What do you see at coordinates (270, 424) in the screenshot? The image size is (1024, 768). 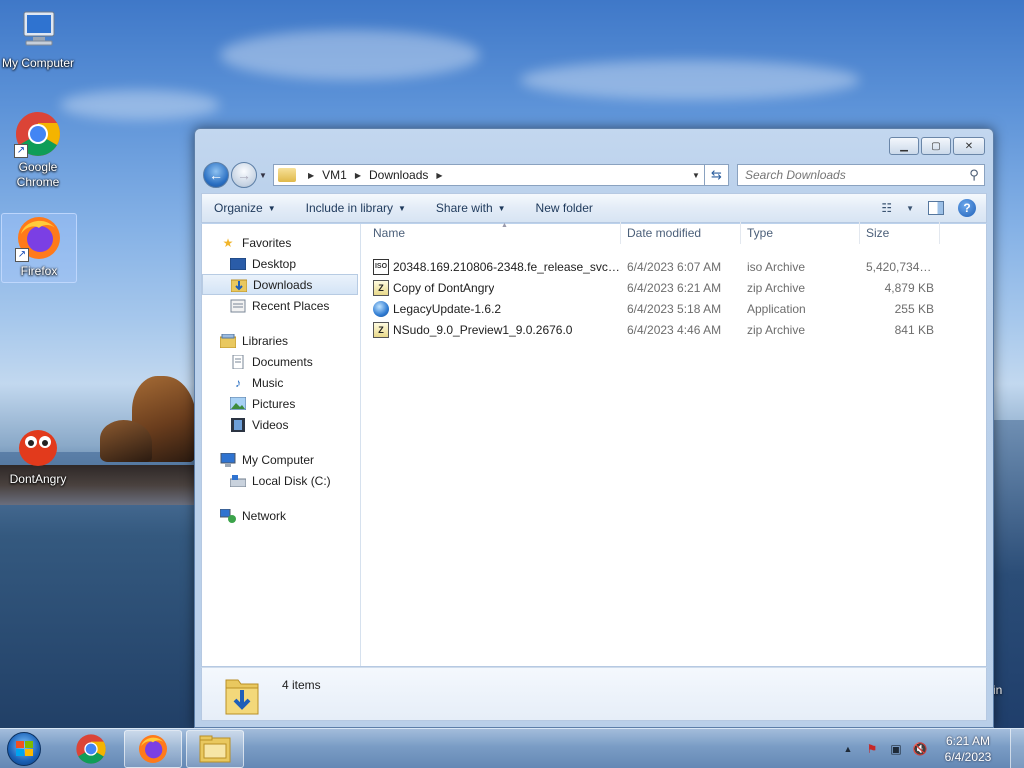 I see `nav-videos-label: Videos` at bounding box center [270, 424].